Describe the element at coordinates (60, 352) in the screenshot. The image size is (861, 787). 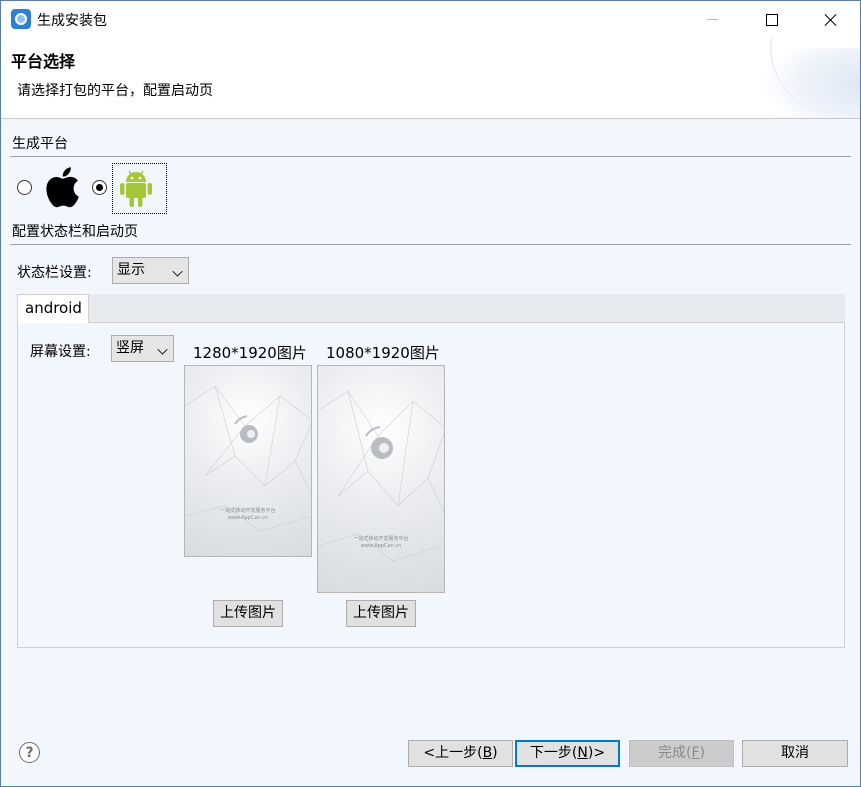
I see `screen-label: 屏幕设置:` at that location.